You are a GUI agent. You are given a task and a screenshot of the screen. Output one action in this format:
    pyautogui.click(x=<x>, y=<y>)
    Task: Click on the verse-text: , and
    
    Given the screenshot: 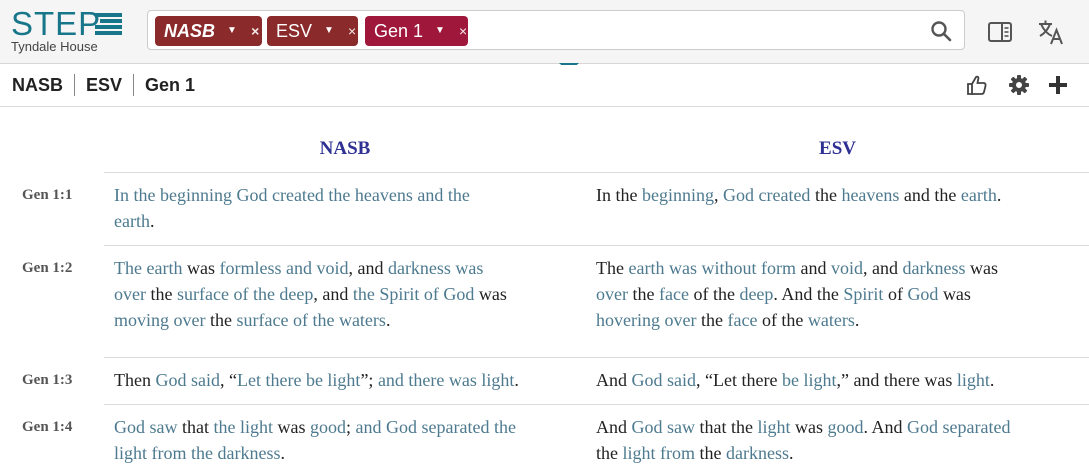 What is the action you would take?
    pyautogui.click(x=882, y=268)
    